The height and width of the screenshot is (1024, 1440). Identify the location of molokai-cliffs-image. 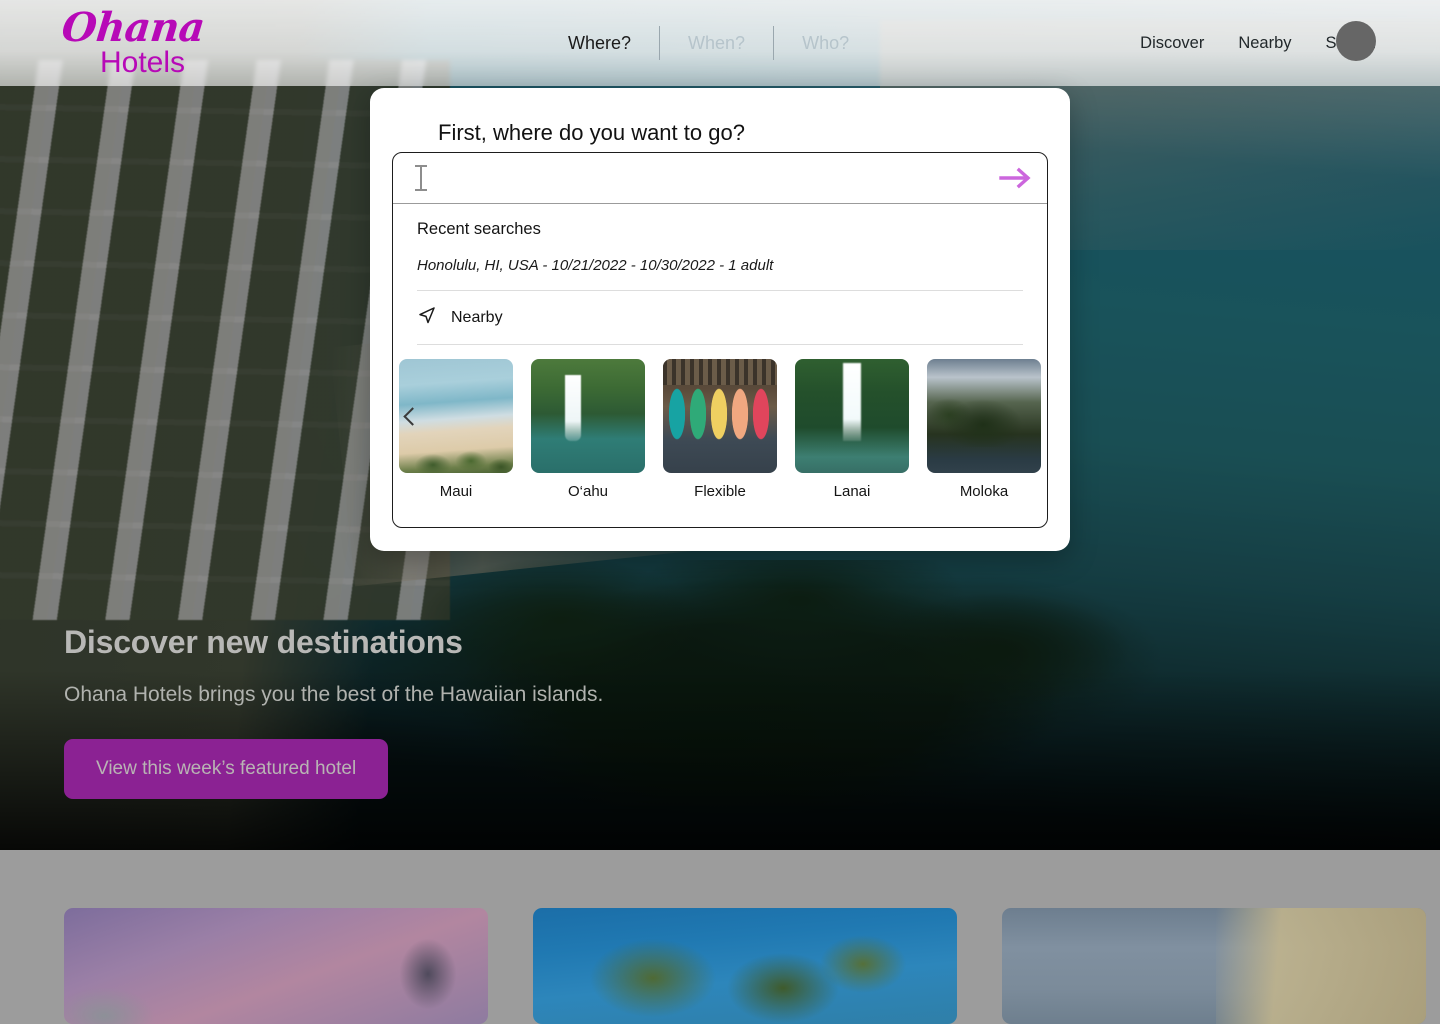
(984, 416).